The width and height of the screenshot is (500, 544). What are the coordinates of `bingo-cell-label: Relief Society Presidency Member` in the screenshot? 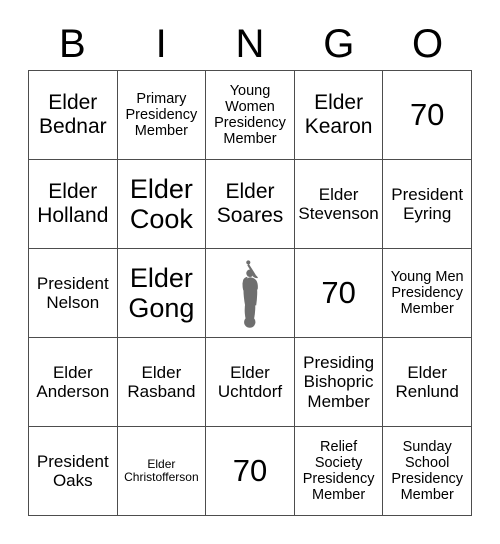 It's located at (338, 471).